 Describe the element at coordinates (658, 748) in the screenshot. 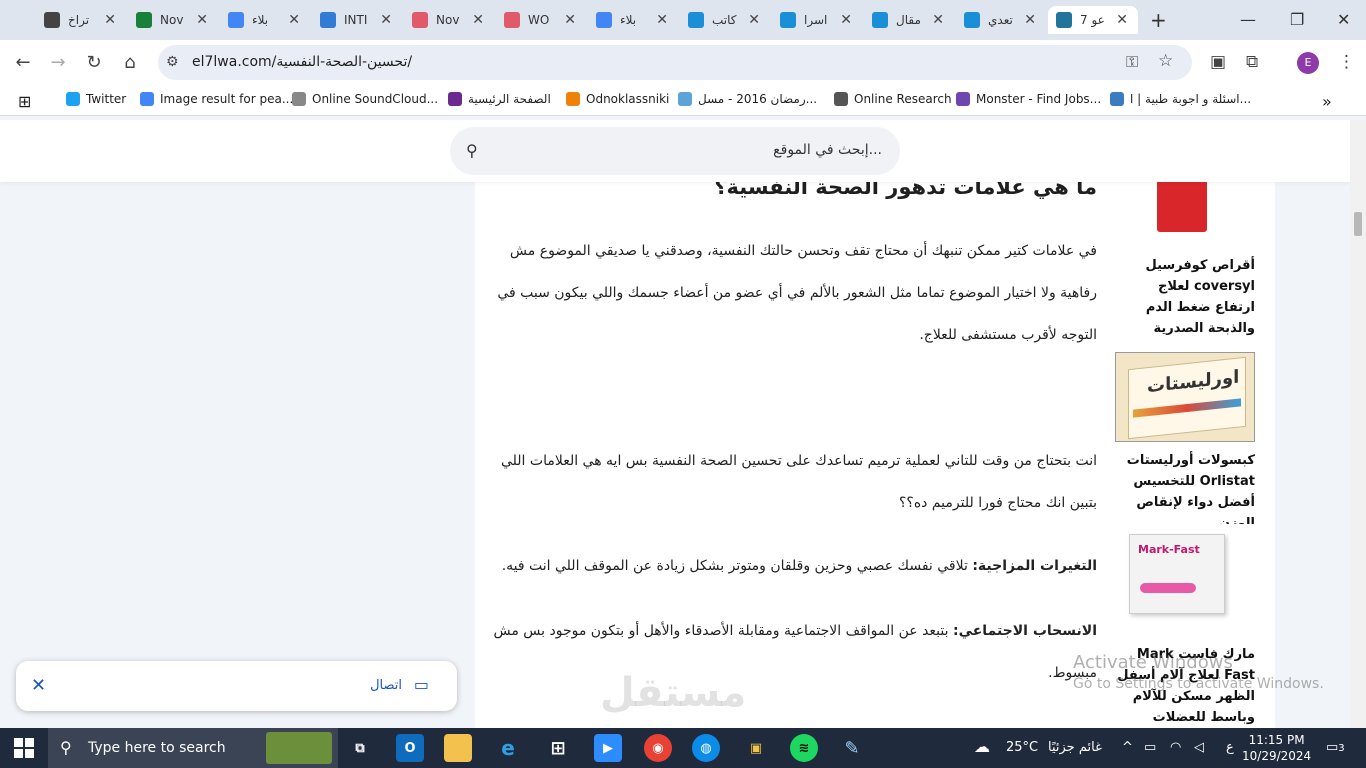

I see `chrome-icon: ◉` at that location.